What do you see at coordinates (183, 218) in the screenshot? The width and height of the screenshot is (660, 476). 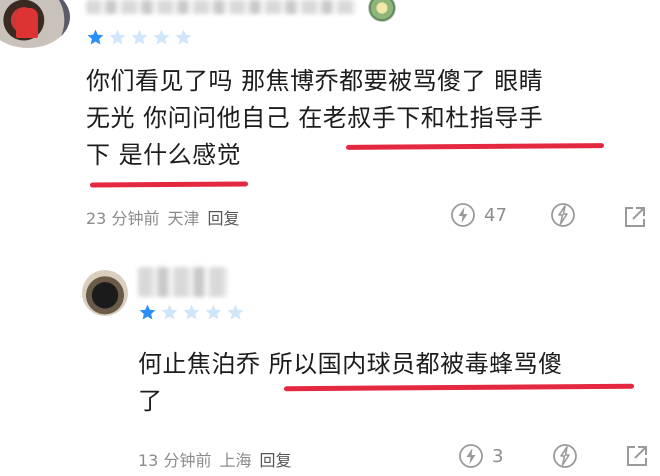 I see `comment-location: 天津` at bounding box center [183, 218].